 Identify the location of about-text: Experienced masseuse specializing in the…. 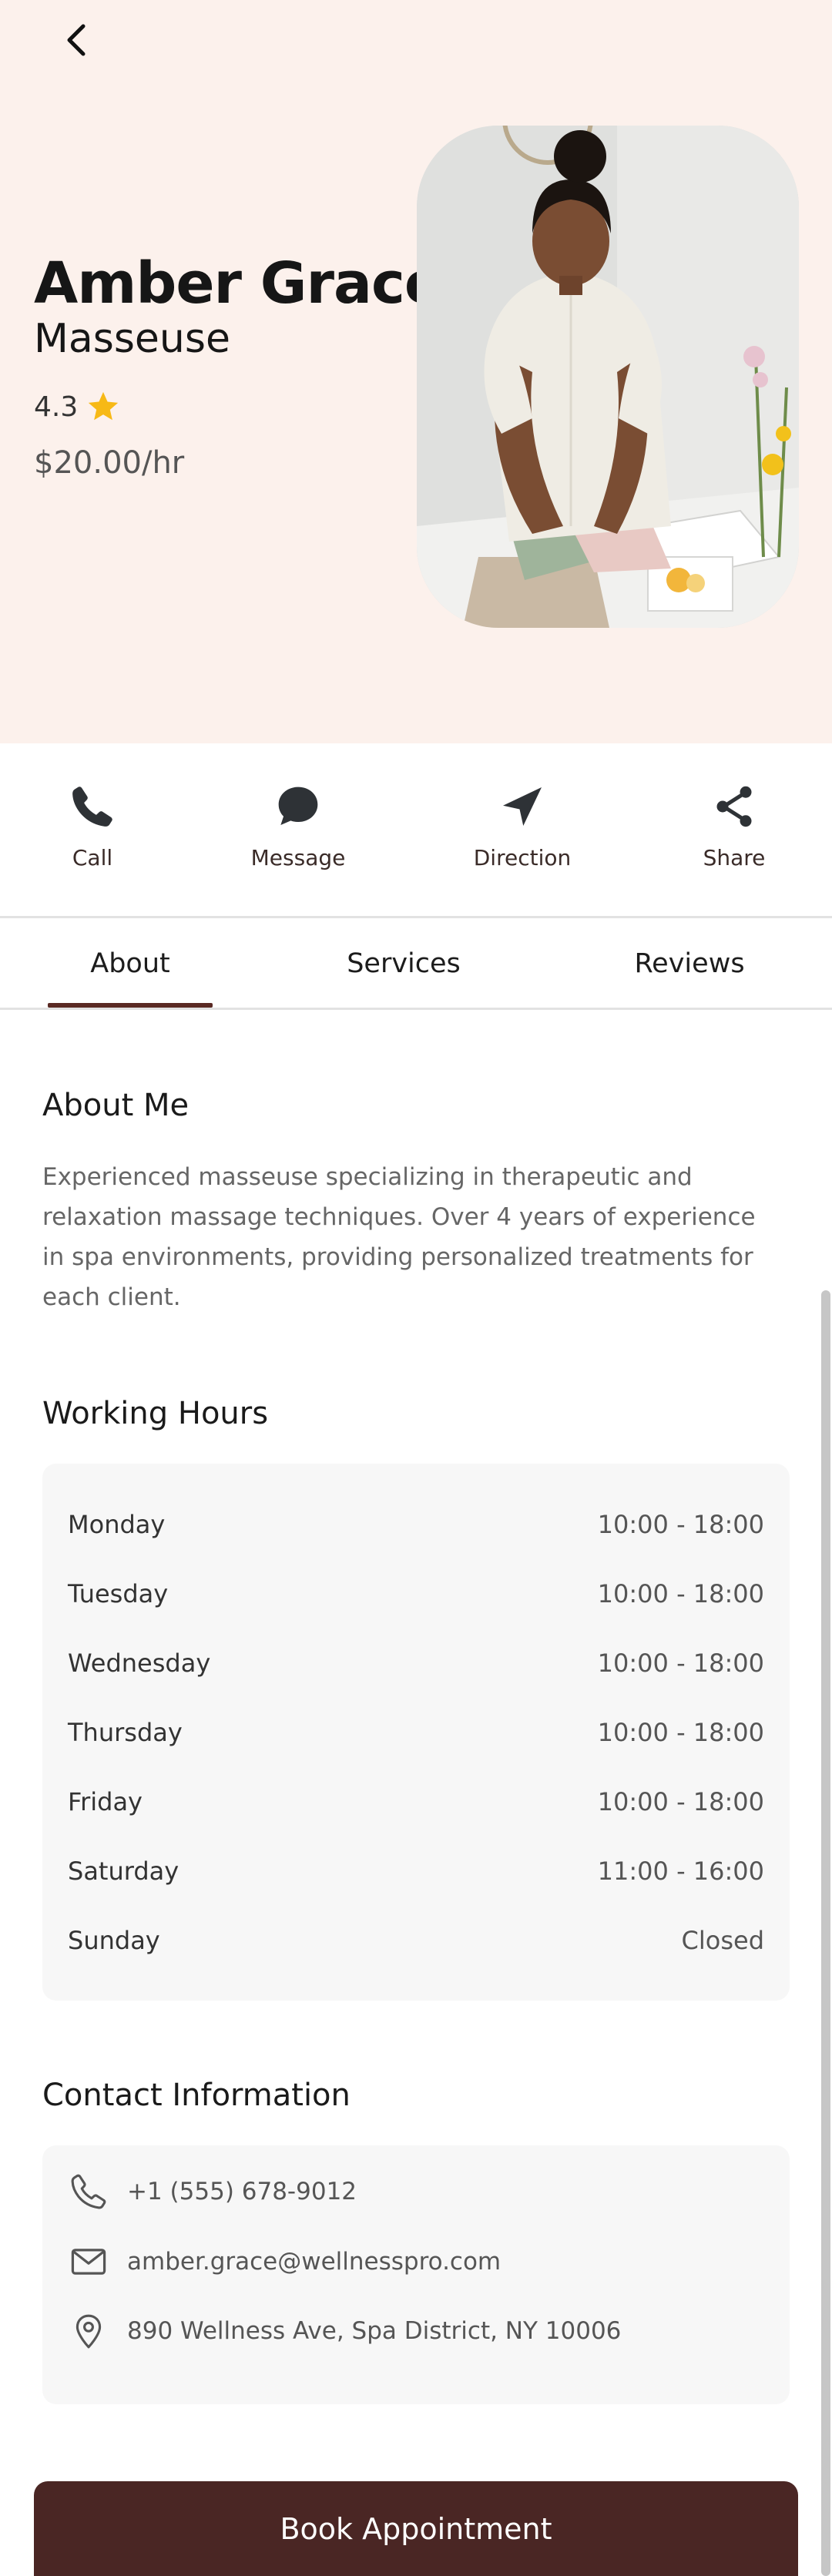
(399, 1237).